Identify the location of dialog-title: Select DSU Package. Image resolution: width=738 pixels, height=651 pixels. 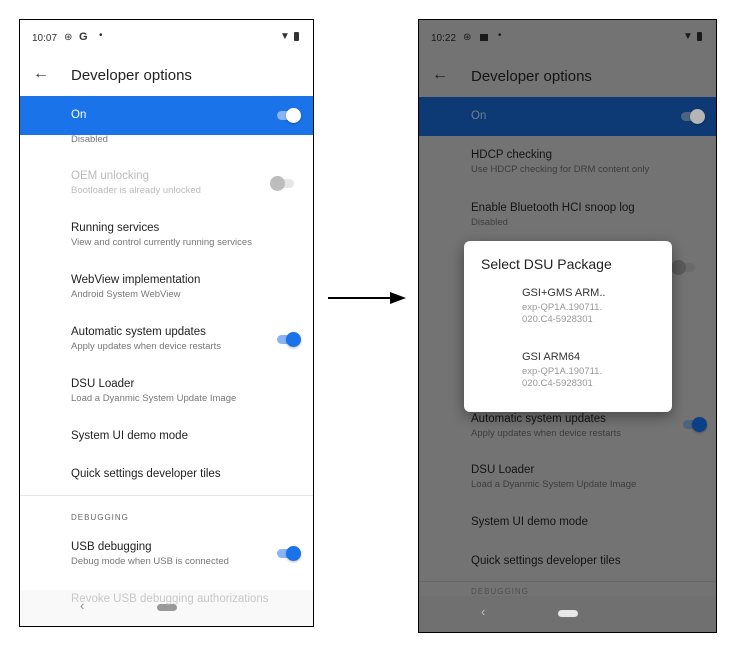
(546, 264).